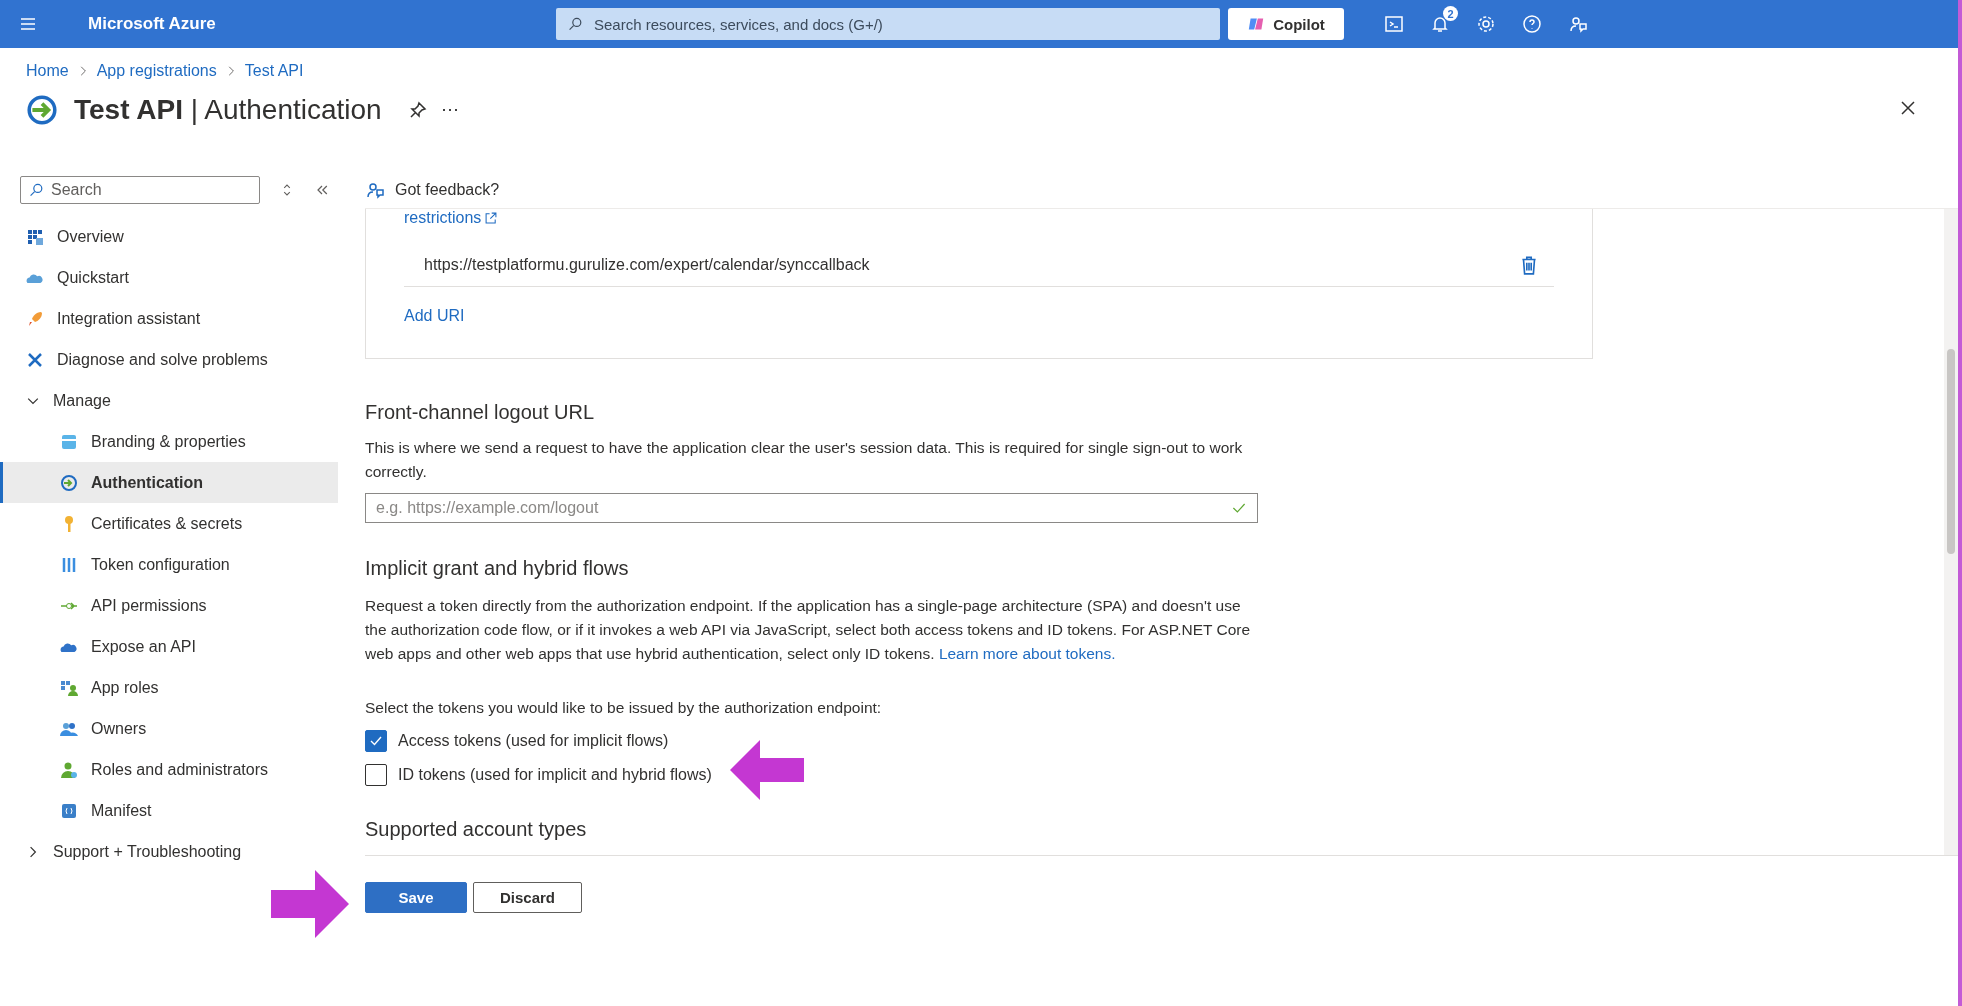 This screenshot has height=1006, width=1962. What do you see at coordinates (417, 110) in the screenshot?
I see `pin-icon` at bounding box center [417, 110].